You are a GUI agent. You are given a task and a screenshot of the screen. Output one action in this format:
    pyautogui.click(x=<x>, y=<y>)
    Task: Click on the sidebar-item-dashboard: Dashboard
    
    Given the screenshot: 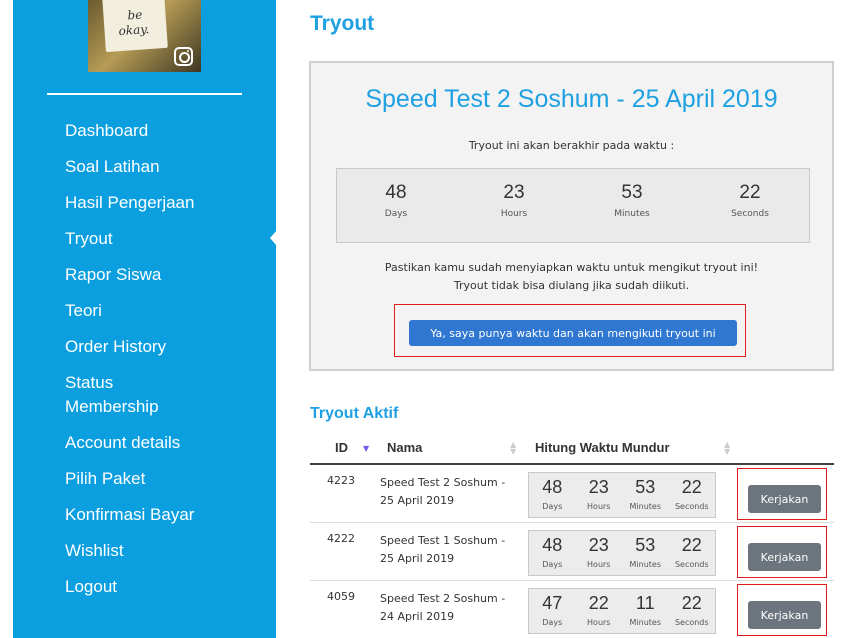 What is the action you would take?
    pyautogui.click(x=165, y=131)
    